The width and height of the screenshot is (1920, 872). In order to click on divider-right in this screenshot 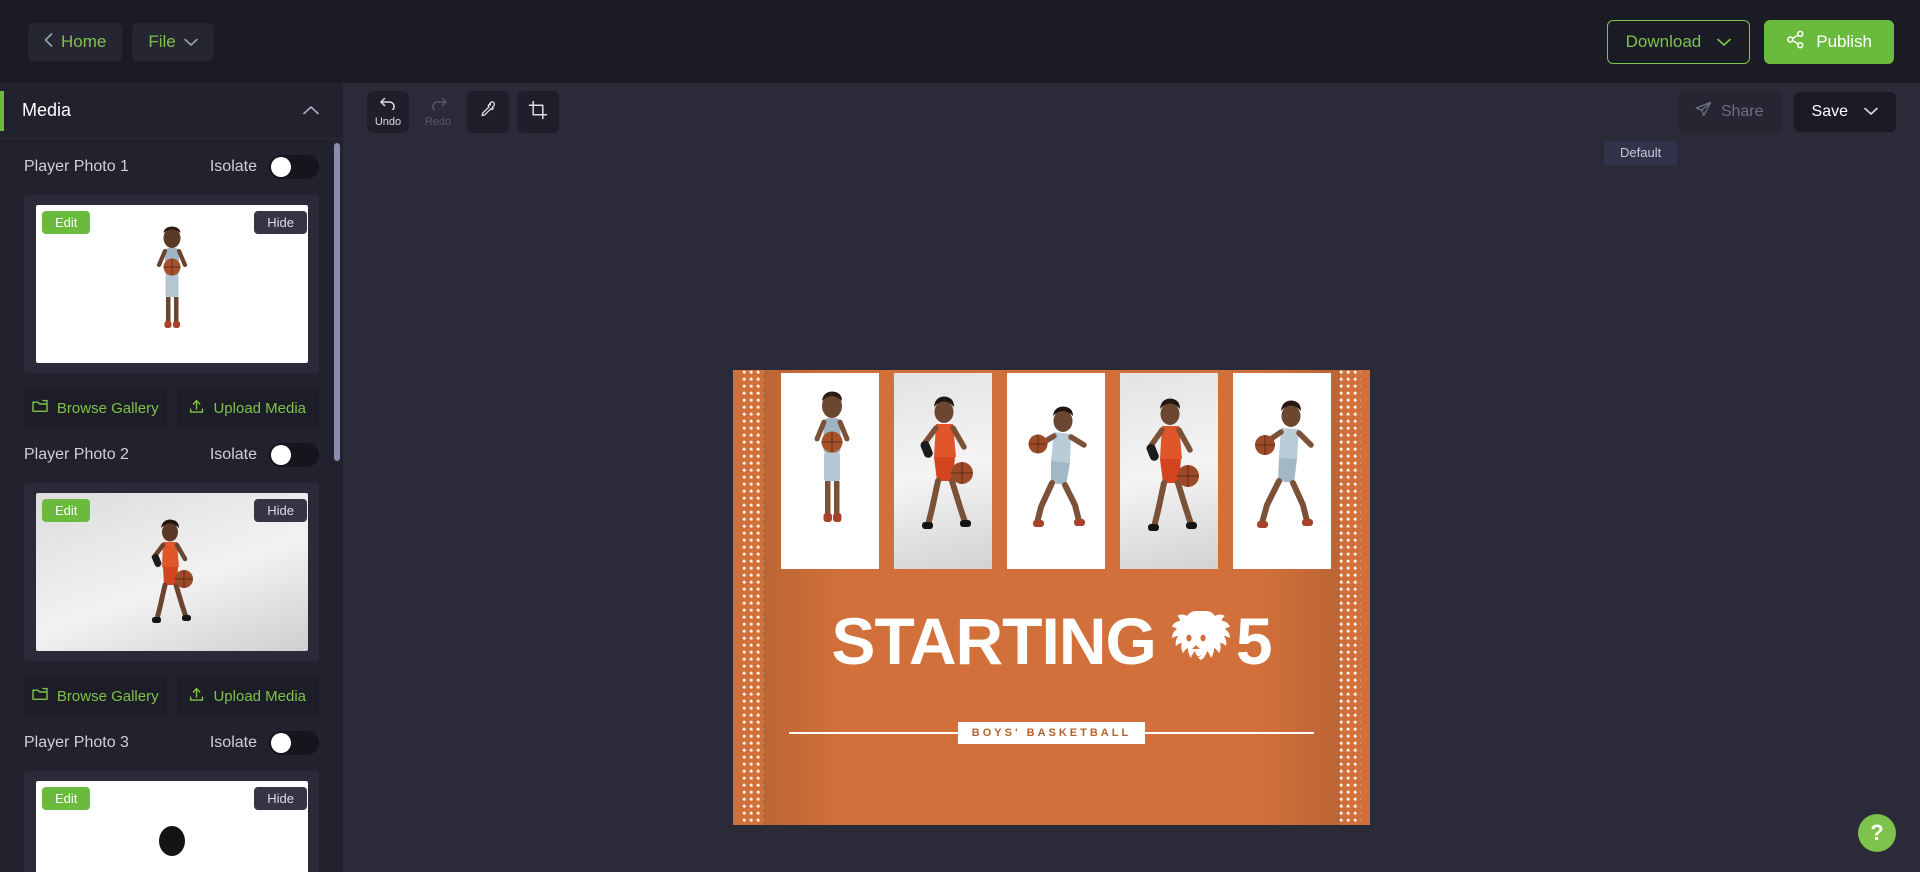, I will do `click(1229, 733)`.